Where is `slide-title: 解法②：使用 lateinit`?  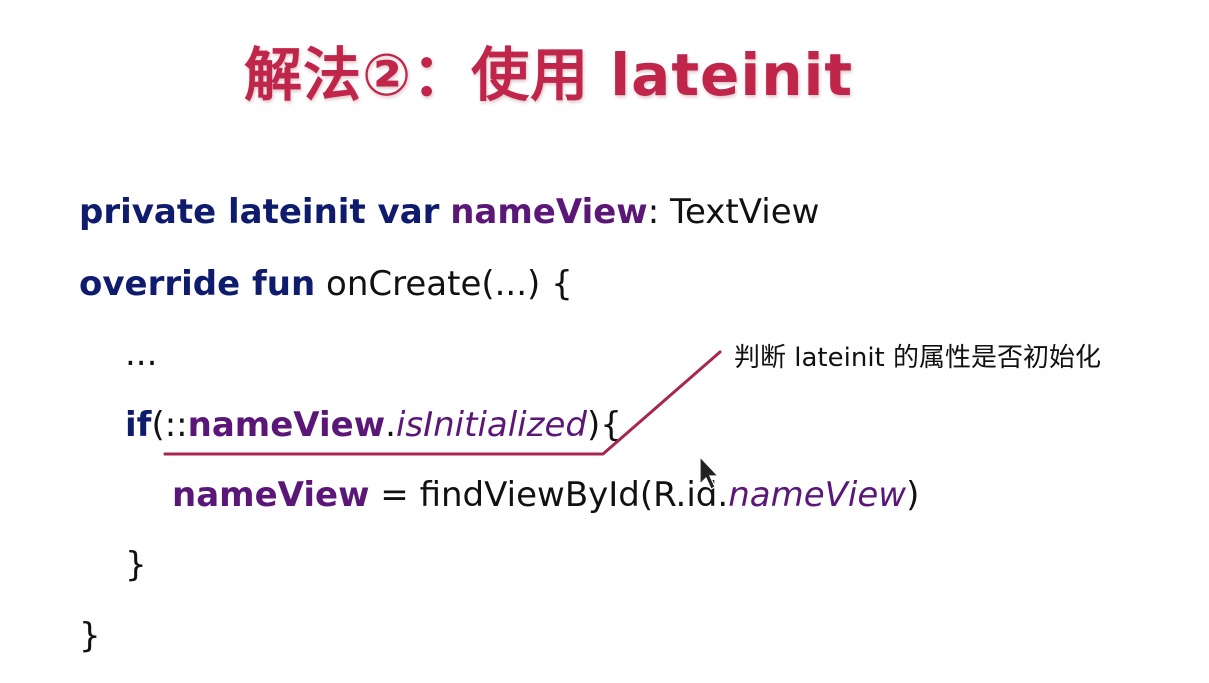 slide-title: 解法②：使用 lateinit is located at coordinates (549, 75).